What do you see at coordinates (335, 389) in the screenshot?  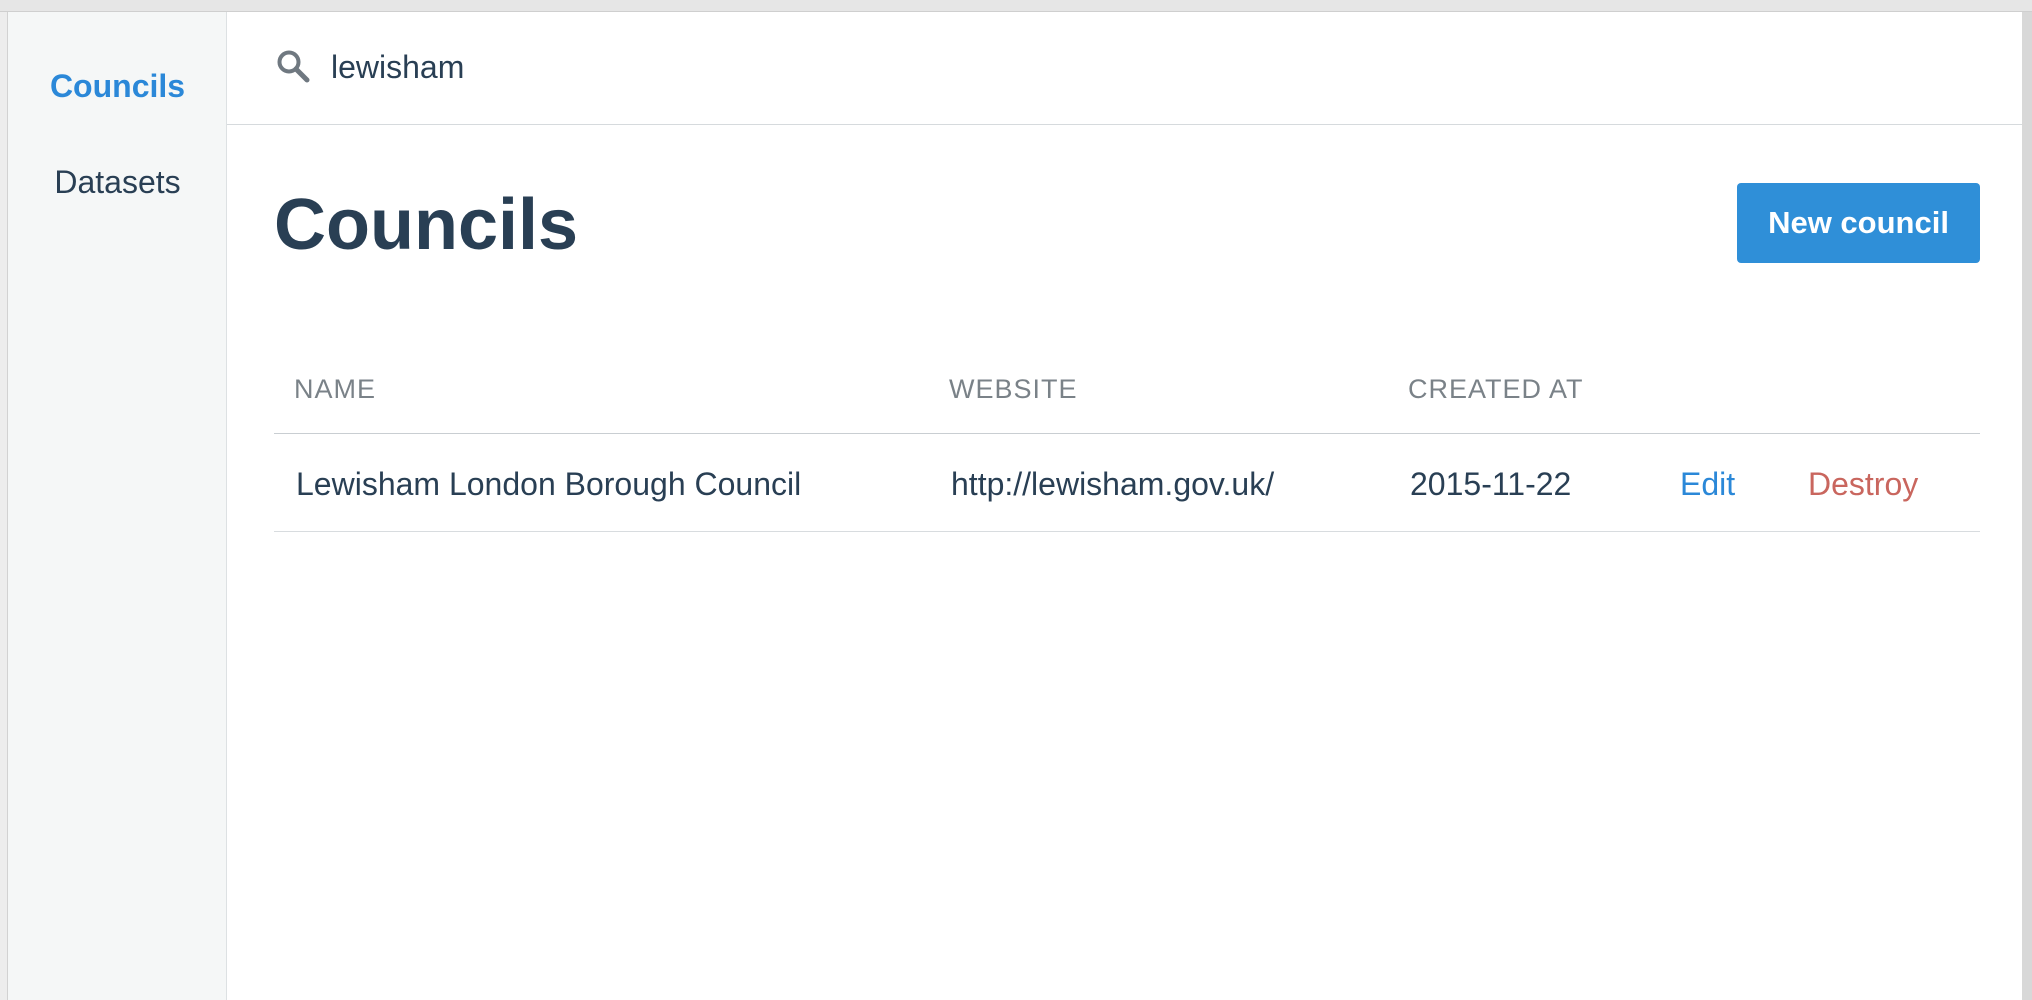 I see `column-header-name: NAME` at bounding box center [335, 389].